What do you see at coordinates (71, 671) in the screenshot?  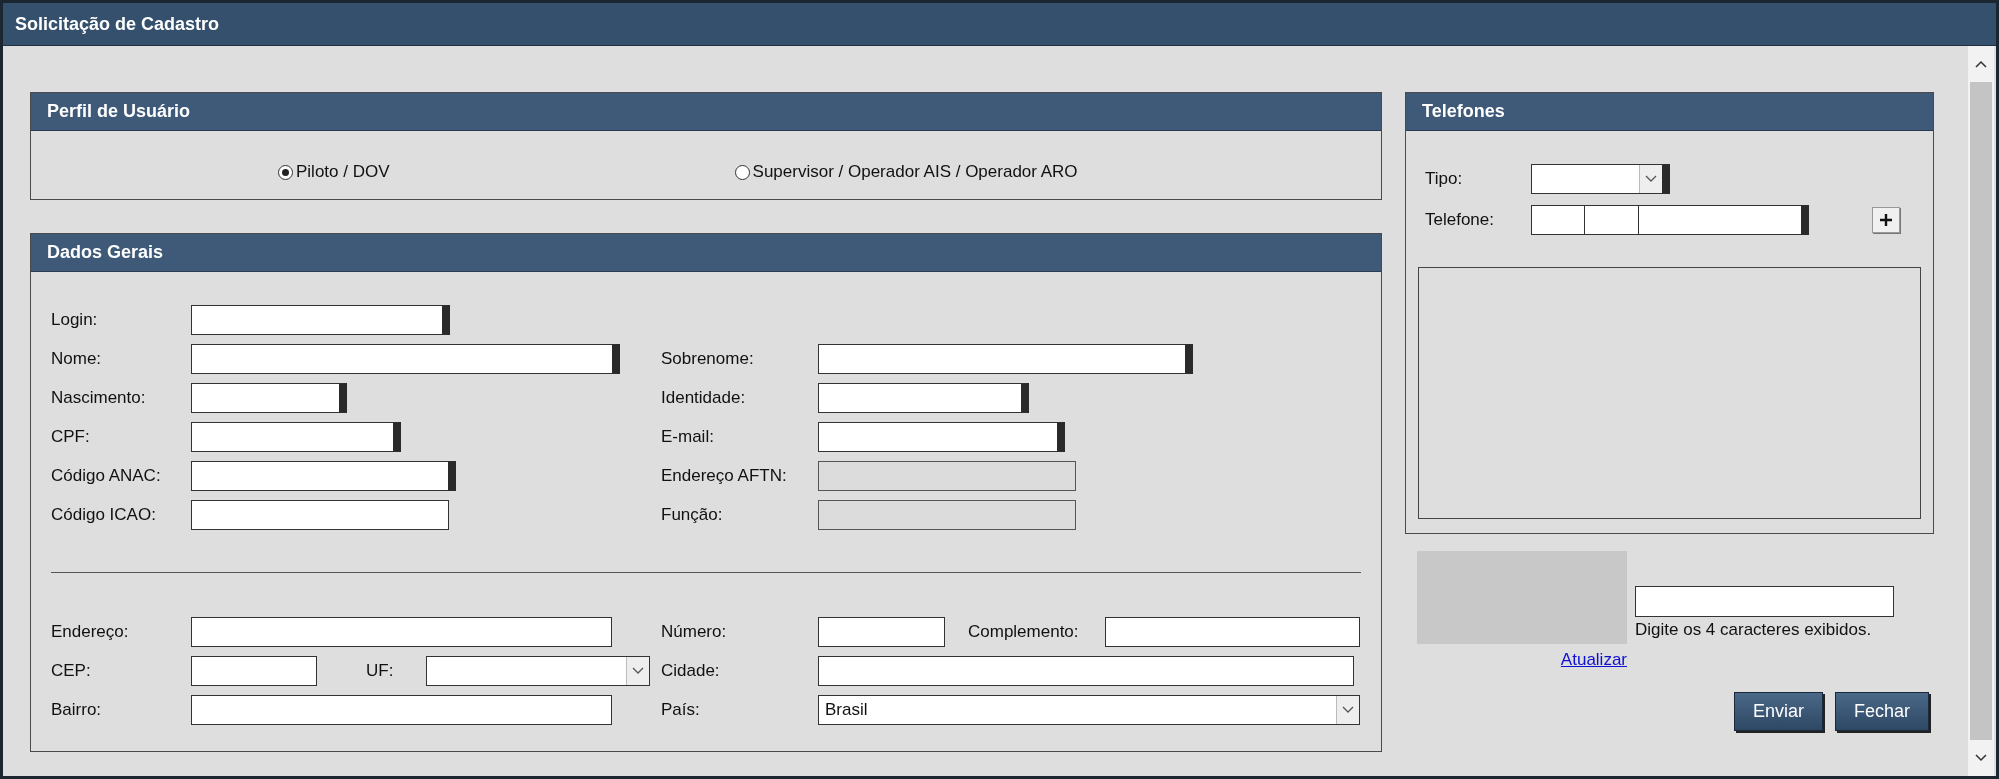 I see `field-label: CEP:` at bounding box center [71, 671].